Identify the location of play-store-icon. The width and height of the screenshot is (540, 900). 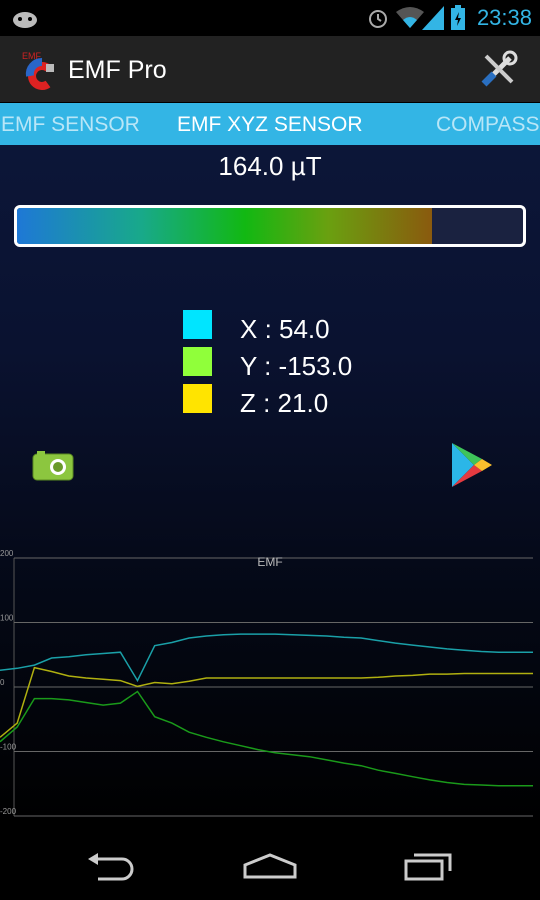
(472, 465).